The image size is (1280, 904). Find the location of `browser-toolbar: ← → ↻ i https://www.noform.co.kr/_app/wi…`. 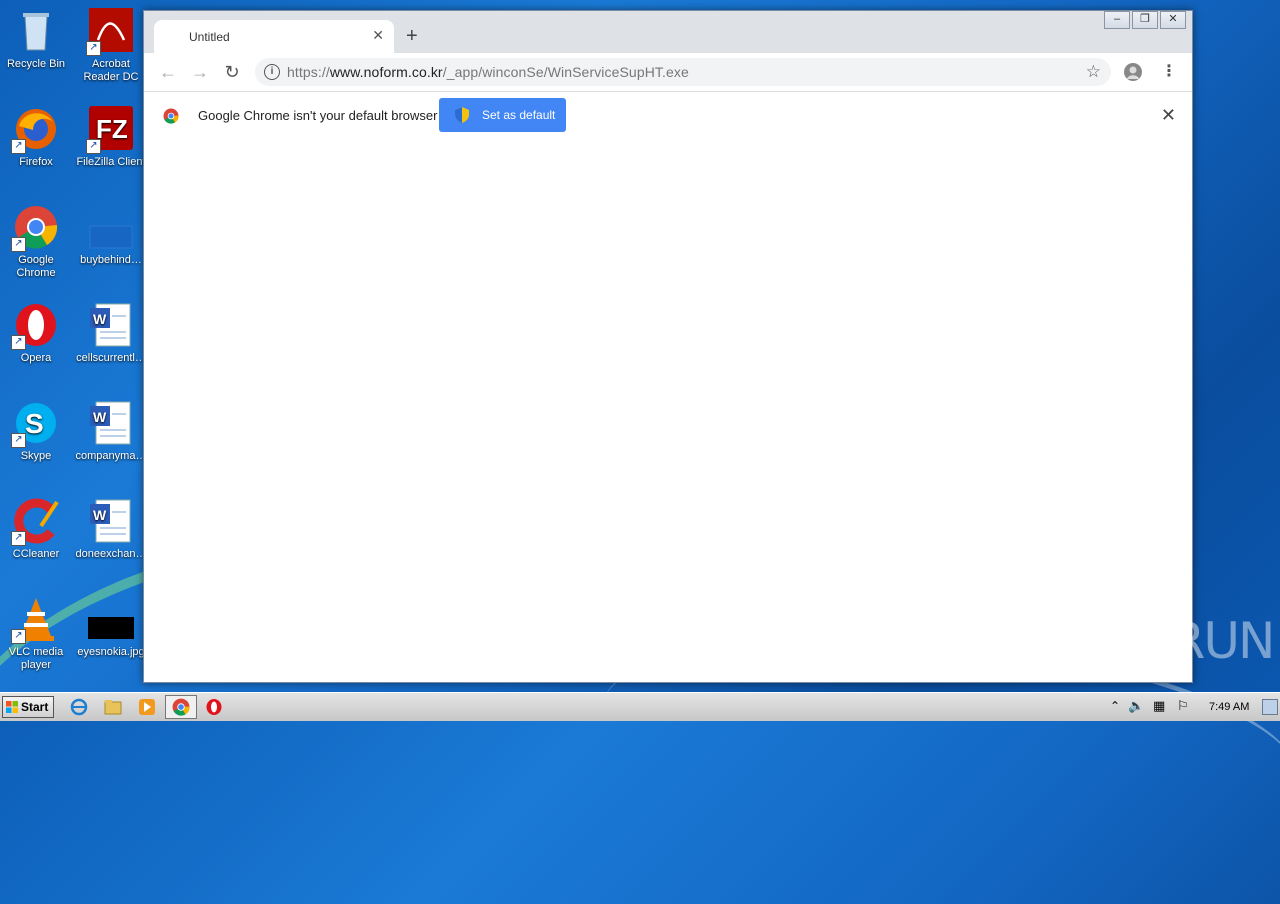

browser-toolbar: ← → ↻ i https://www.noform.co.kr/_app/wi… is located at coordinates (668, 72).